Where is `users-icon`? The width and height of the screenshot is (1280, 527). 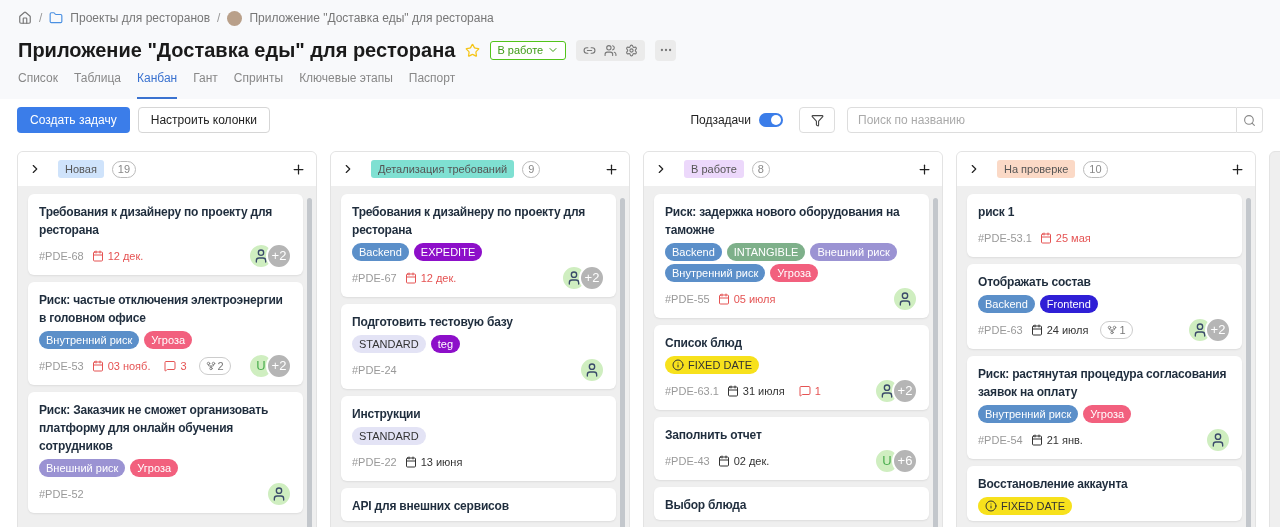
users-icon is located at coordinates (611, 50).